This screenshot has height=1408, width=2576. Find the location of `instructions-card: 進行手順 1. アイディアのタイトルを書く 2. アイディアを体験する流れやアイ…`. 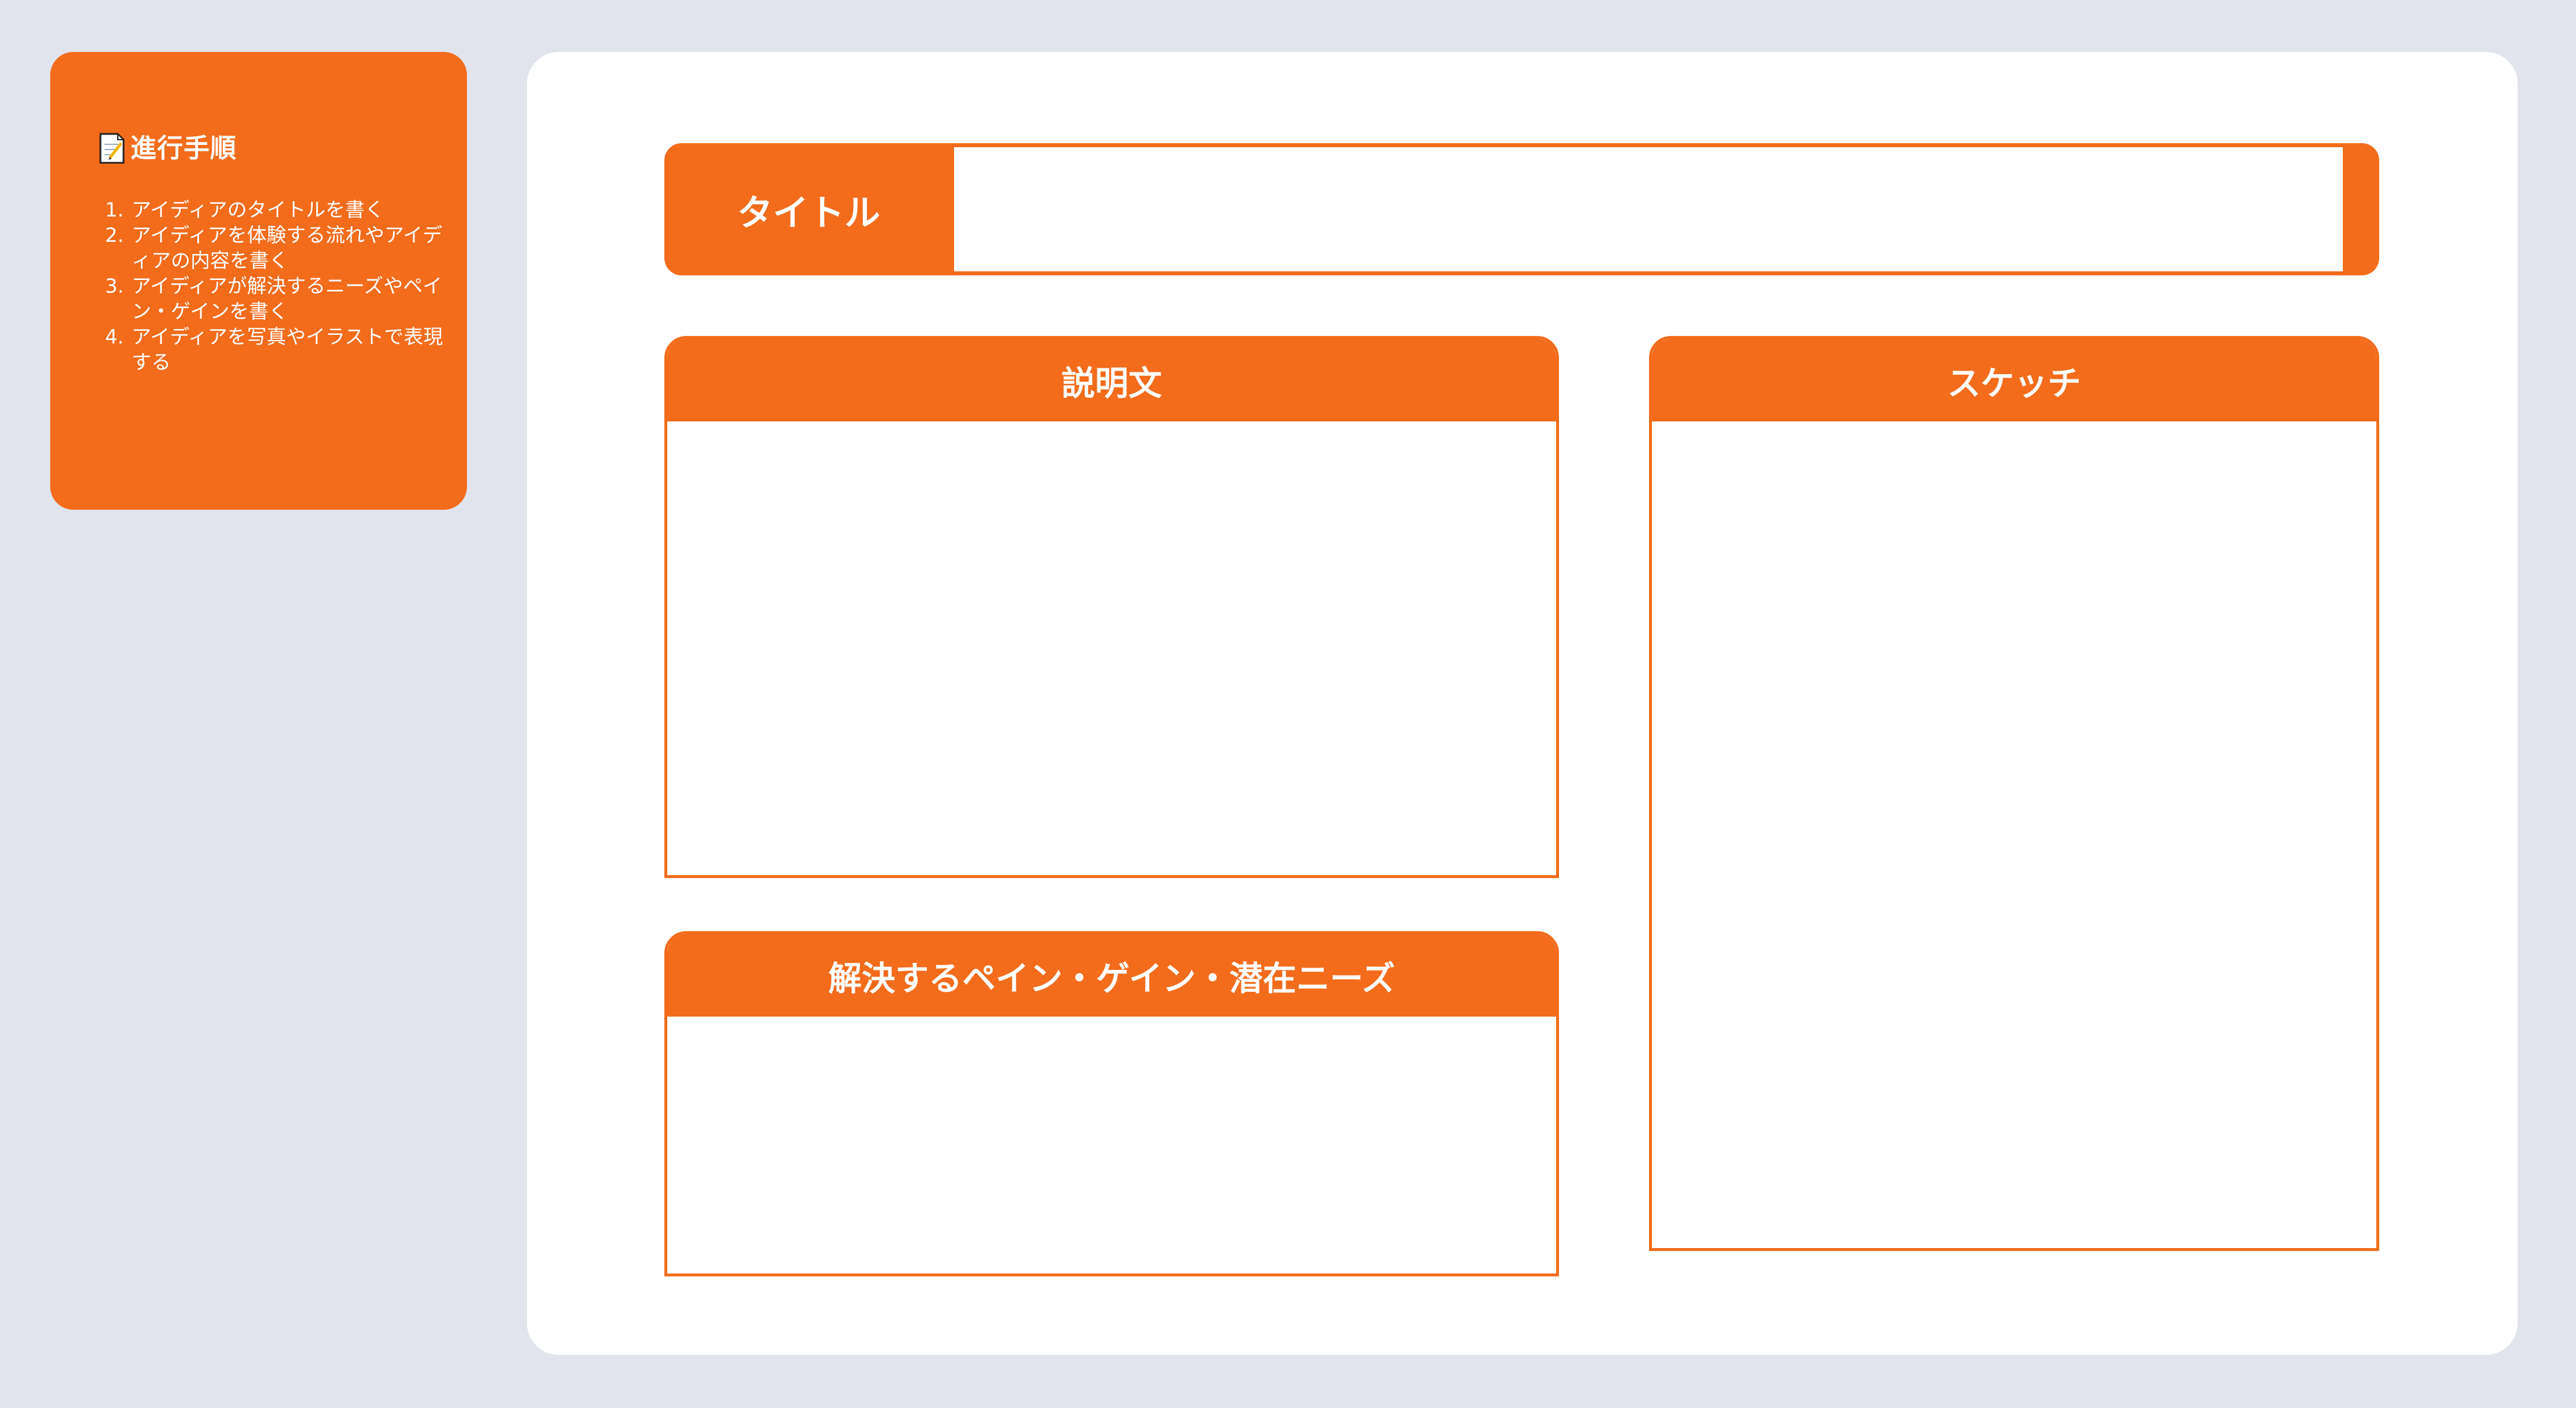

instructions-card: 進行手順 1. アイディアのタイトルを書く 2. アイディアを体験する流れやアイ… is located at coordinates (258, 281).